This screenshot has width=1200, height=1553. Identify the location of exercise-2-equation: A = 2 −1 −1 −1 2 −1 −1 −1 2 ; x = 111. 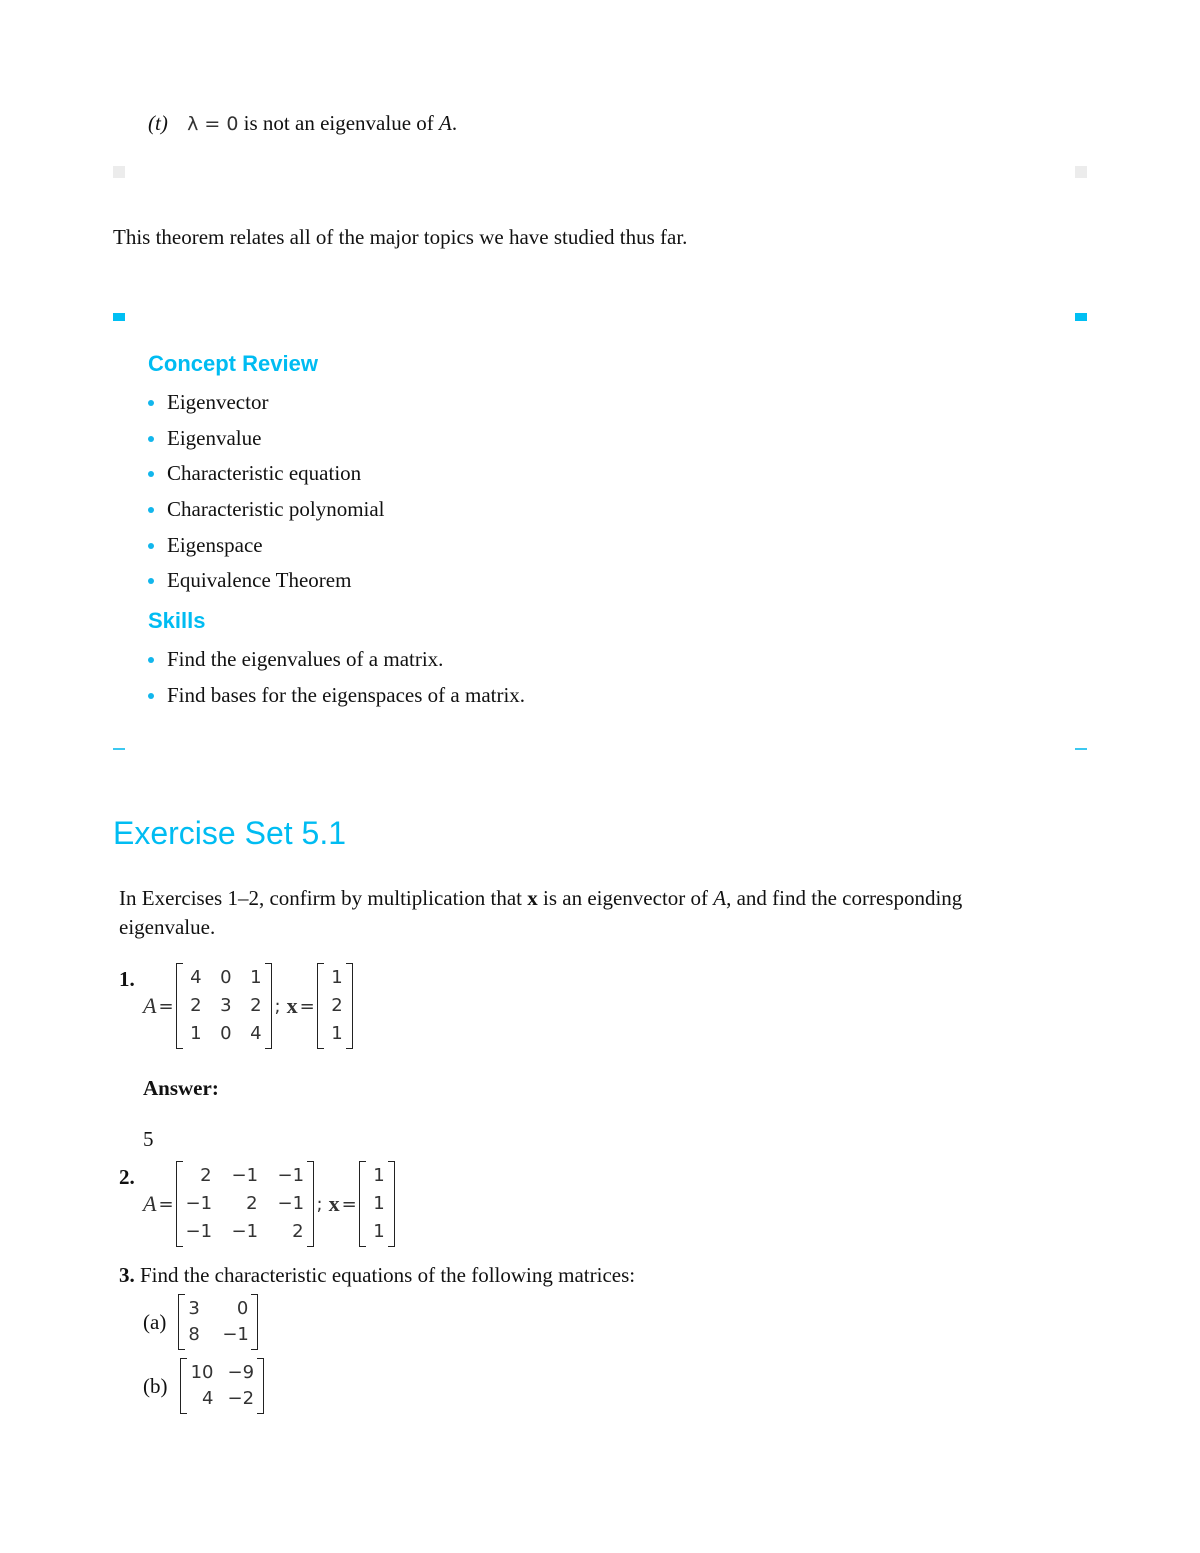
(269, 1204).